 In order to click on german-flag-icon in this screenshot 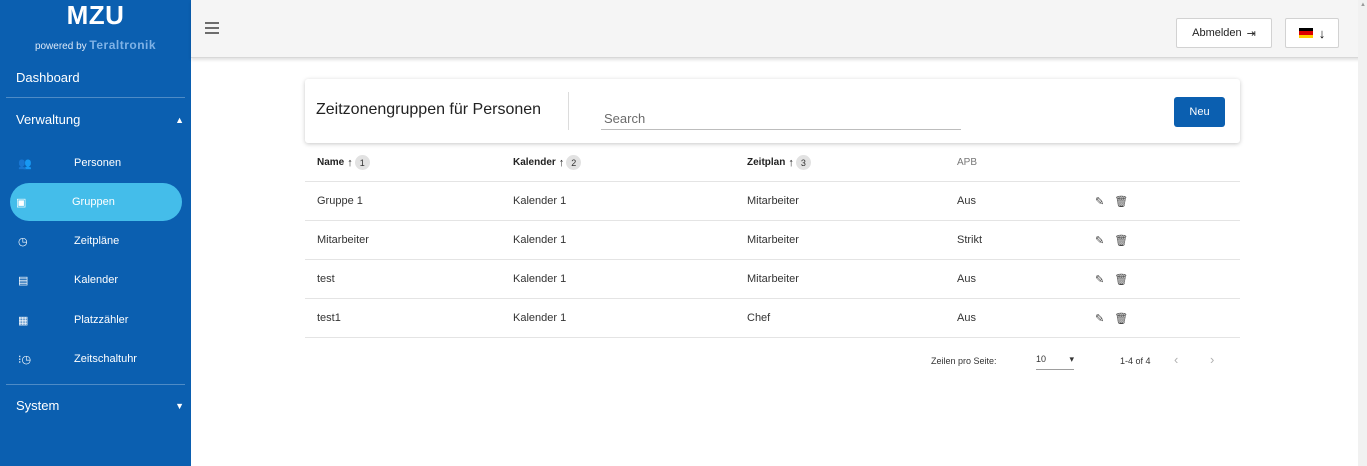, I will do `click(1305, 33)`.